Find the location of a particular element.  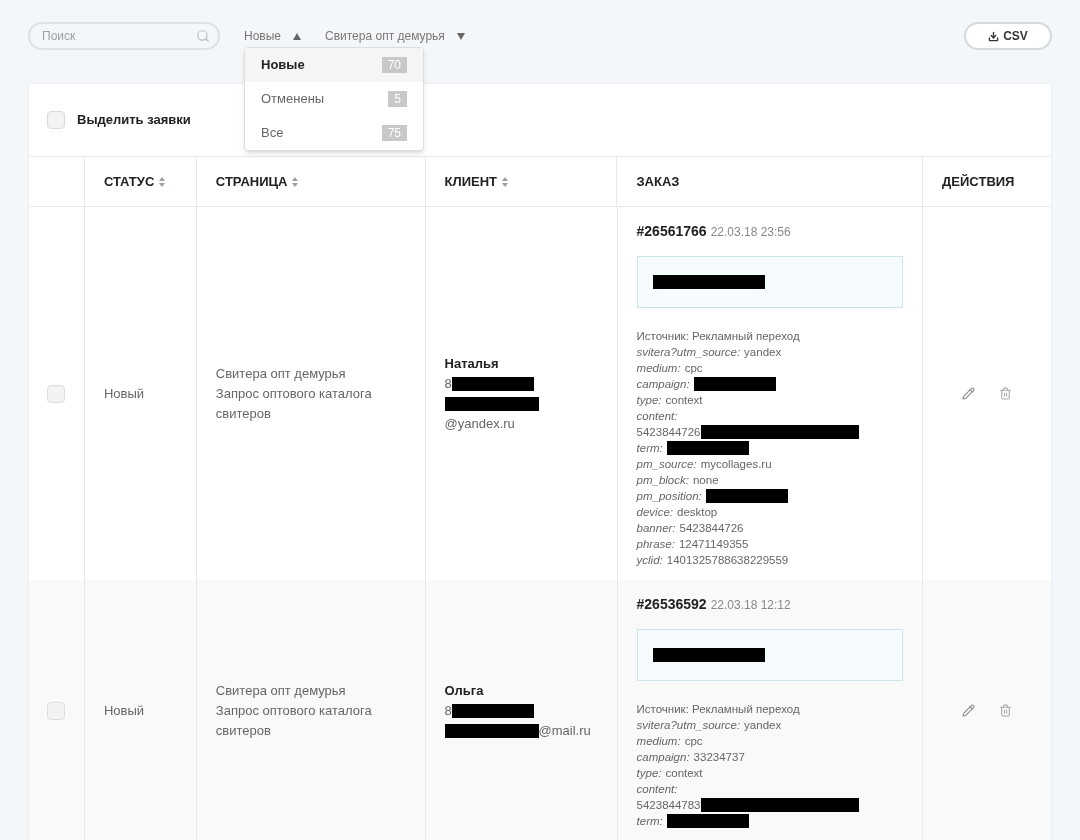

detail-value: 1401325788638229559 is located at coordinates (727, 560).